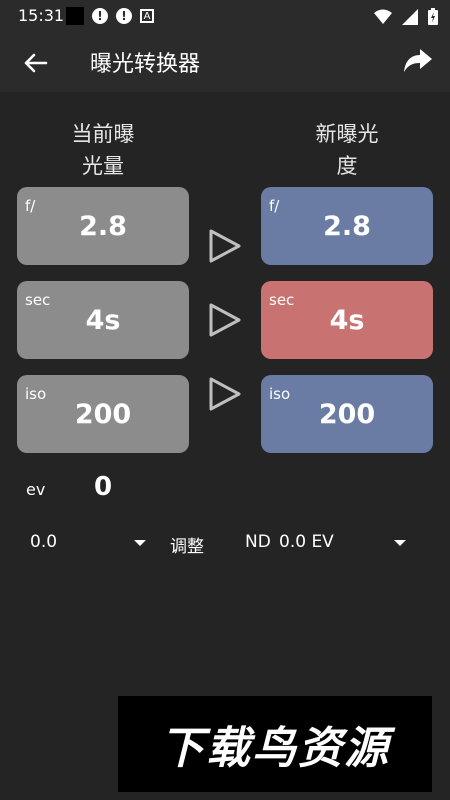 This screenshot has width=450, height=800. What do you see at coordinates (410, 16) in the screenshot?
I see `signal-icon` at bounding box center [410, 16].